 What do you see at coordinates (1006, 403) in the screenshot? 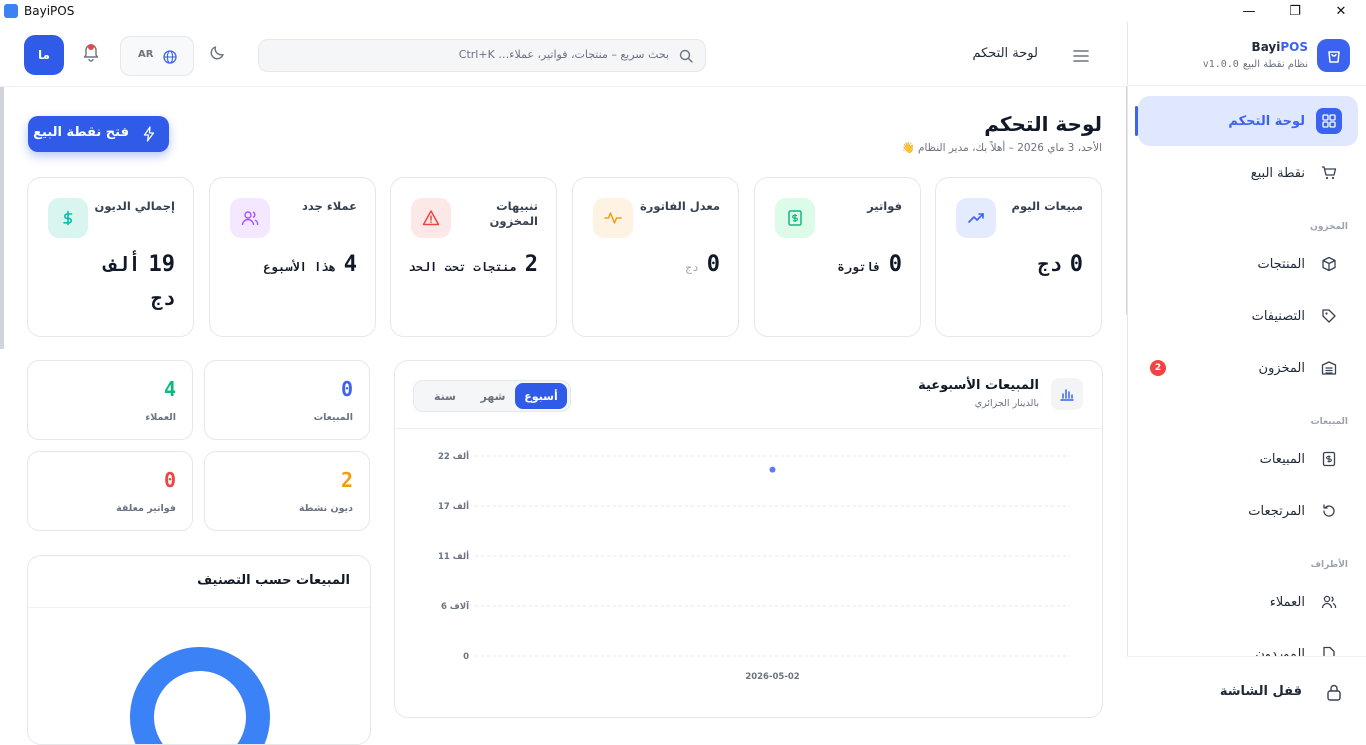
I see `weekly-chart-subtitle: بالدينار الجزائري` at bounding box center [1006, 403].